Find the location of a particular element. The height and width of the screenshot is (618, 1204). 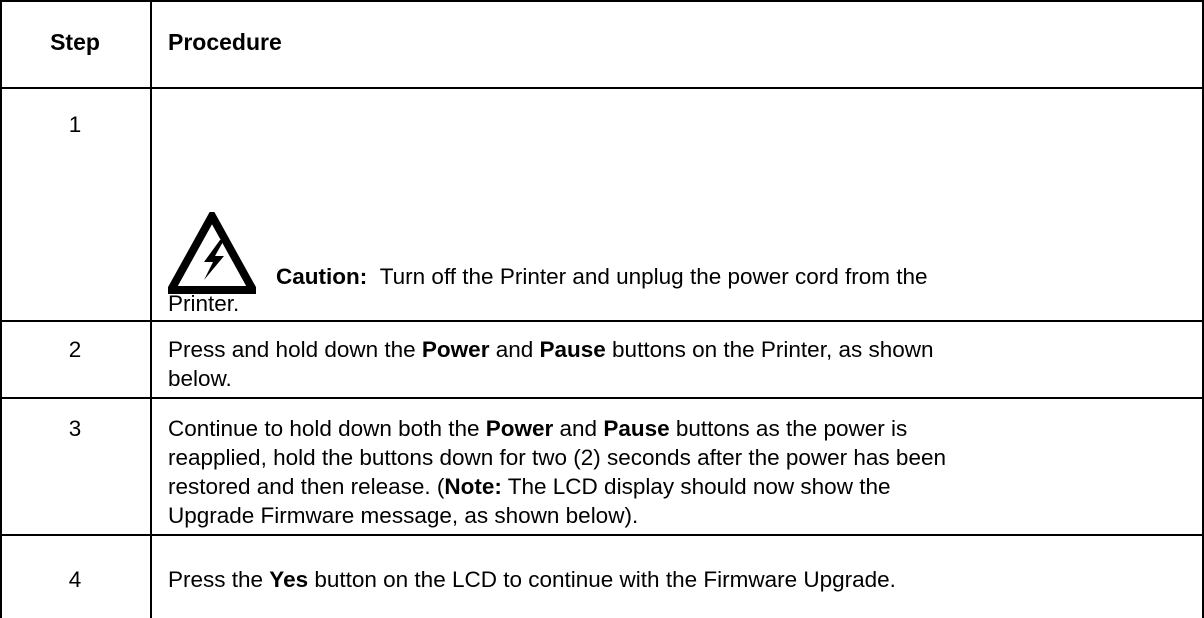

row2-bold-power: Power is located at coordinates (455, 349).